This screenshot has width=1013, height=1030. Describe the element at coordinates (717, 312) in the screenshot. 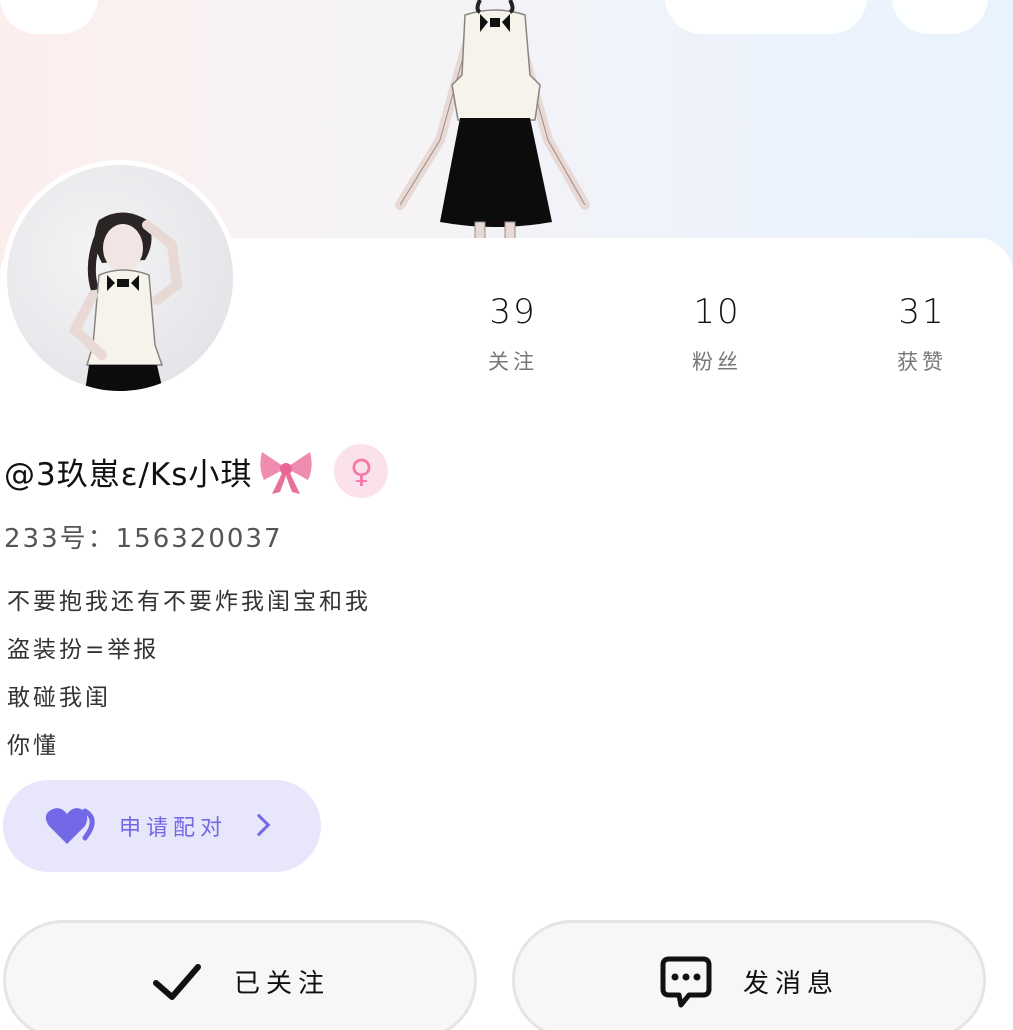

I see `stat-followers-count: 10` at that location.